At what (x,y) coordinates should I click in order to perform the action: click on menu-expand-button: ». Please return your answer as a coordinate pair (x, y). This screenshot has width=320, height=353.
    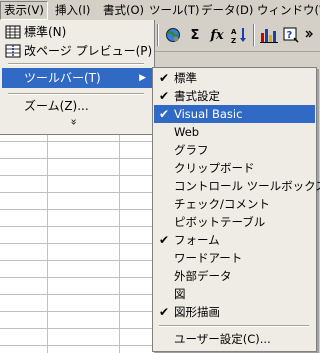
    Looking at the image, I should click on (77, 123).